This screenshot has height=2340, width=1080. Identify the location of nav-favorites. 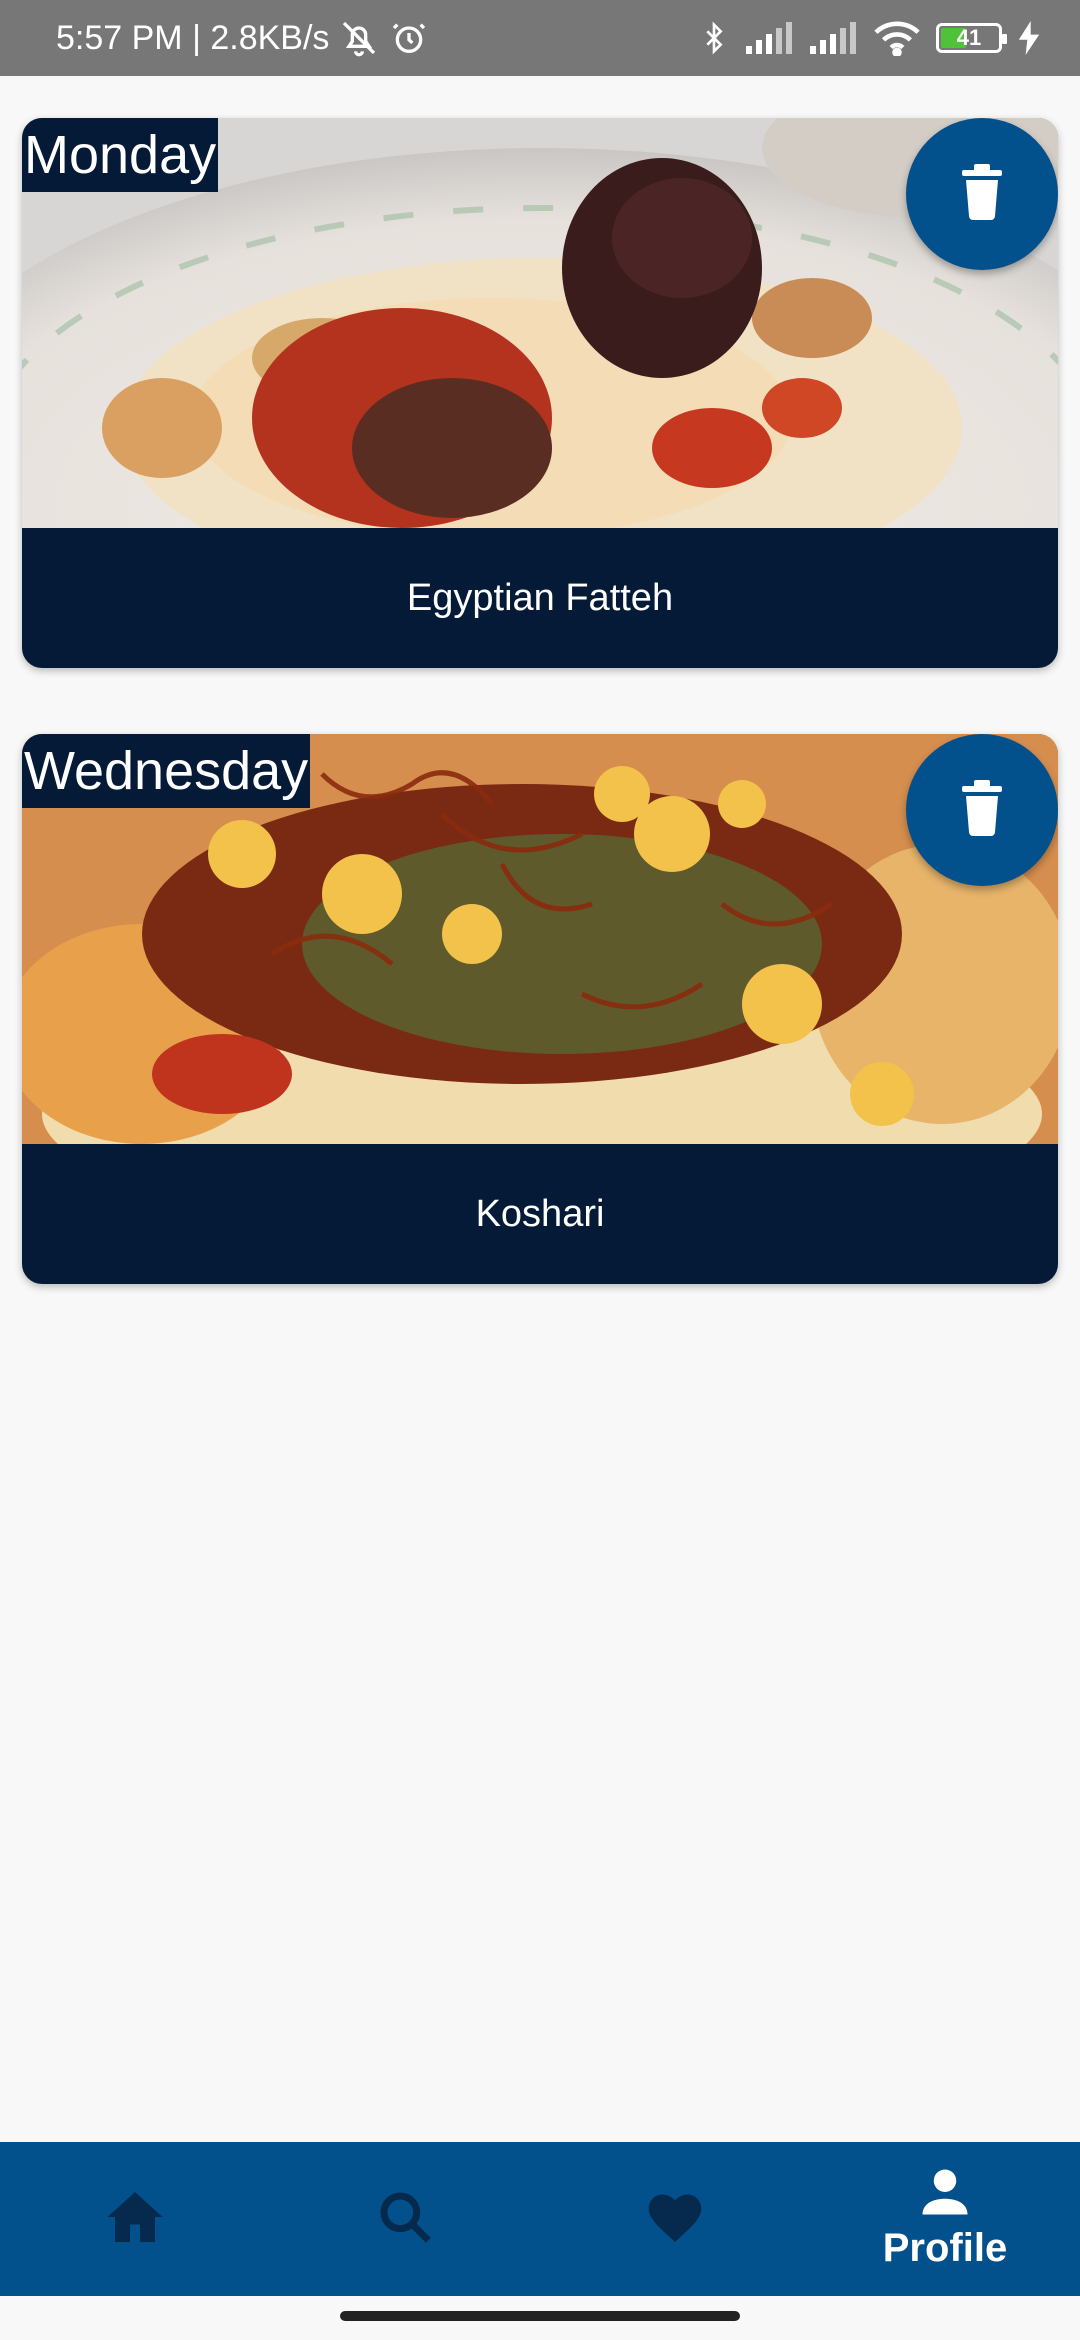
(675, 2219).